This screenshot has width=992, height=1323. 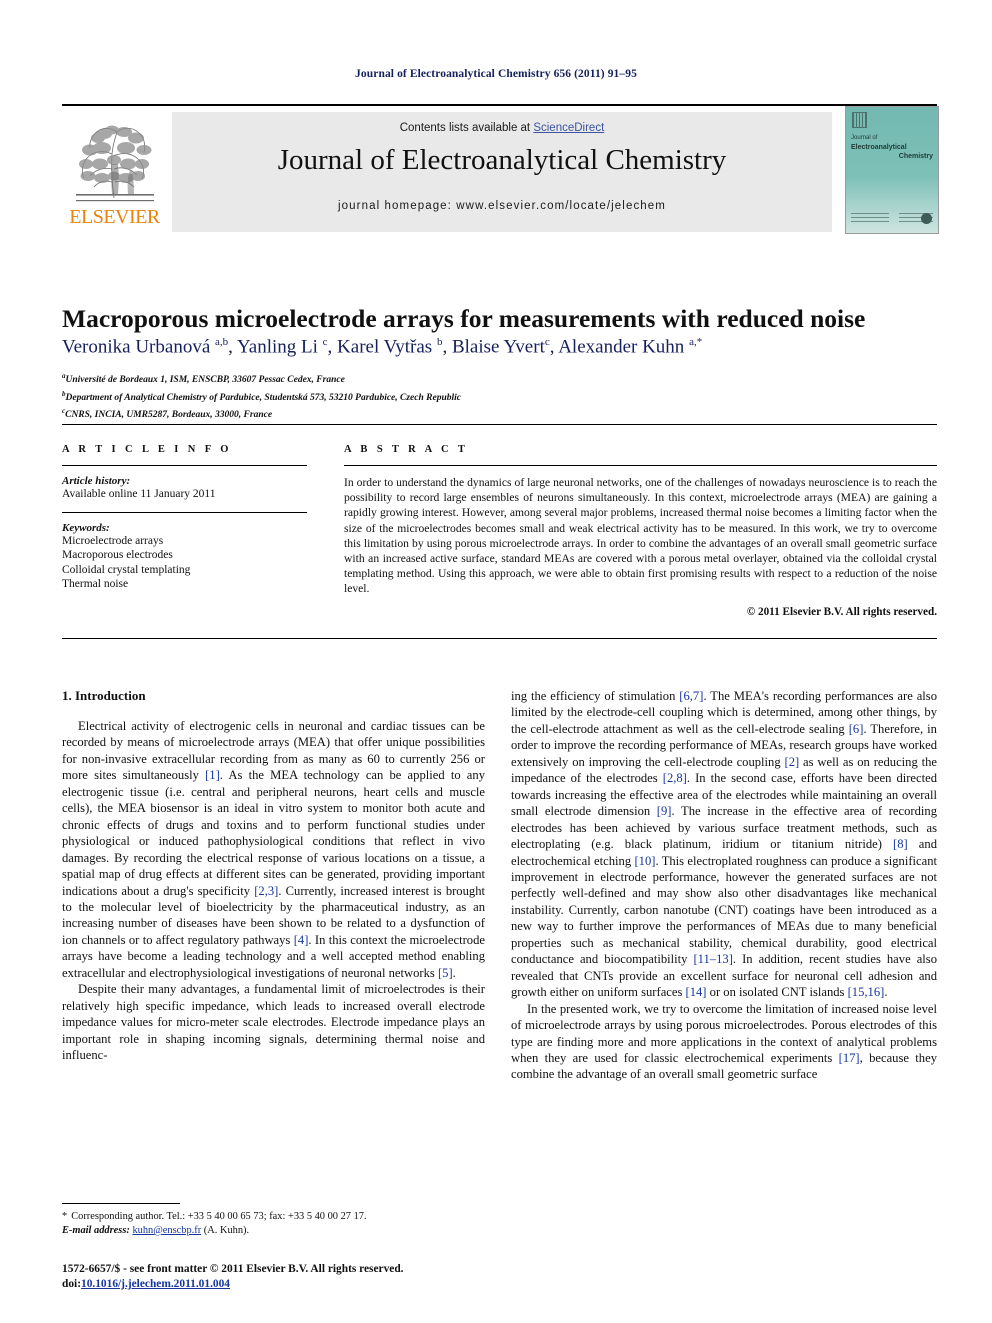 I want to click on asterisk-icon: *, so click(x=65, y=1216).